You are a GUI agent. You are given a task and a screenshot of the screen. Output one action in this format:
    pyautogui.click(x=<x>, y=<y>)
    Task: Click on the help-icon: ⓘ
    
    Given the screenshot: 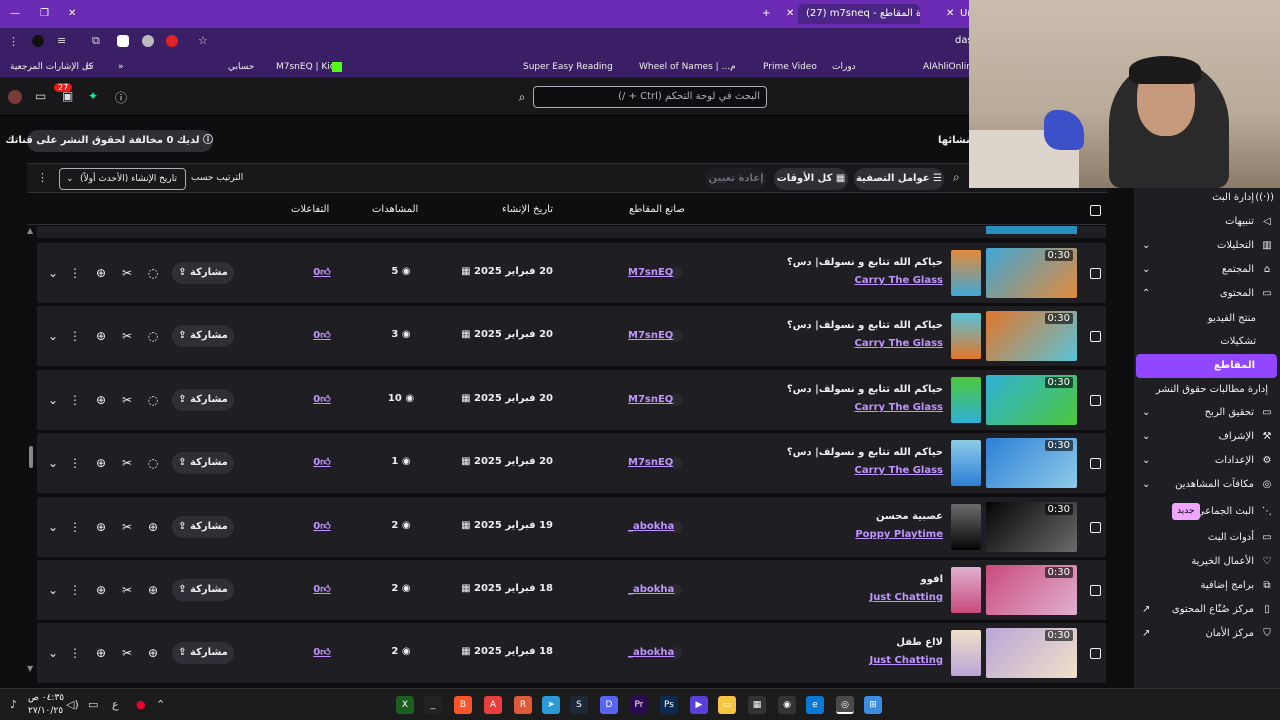 What is the action you would take?
    pyautogui.click(x=121, y=97)
    